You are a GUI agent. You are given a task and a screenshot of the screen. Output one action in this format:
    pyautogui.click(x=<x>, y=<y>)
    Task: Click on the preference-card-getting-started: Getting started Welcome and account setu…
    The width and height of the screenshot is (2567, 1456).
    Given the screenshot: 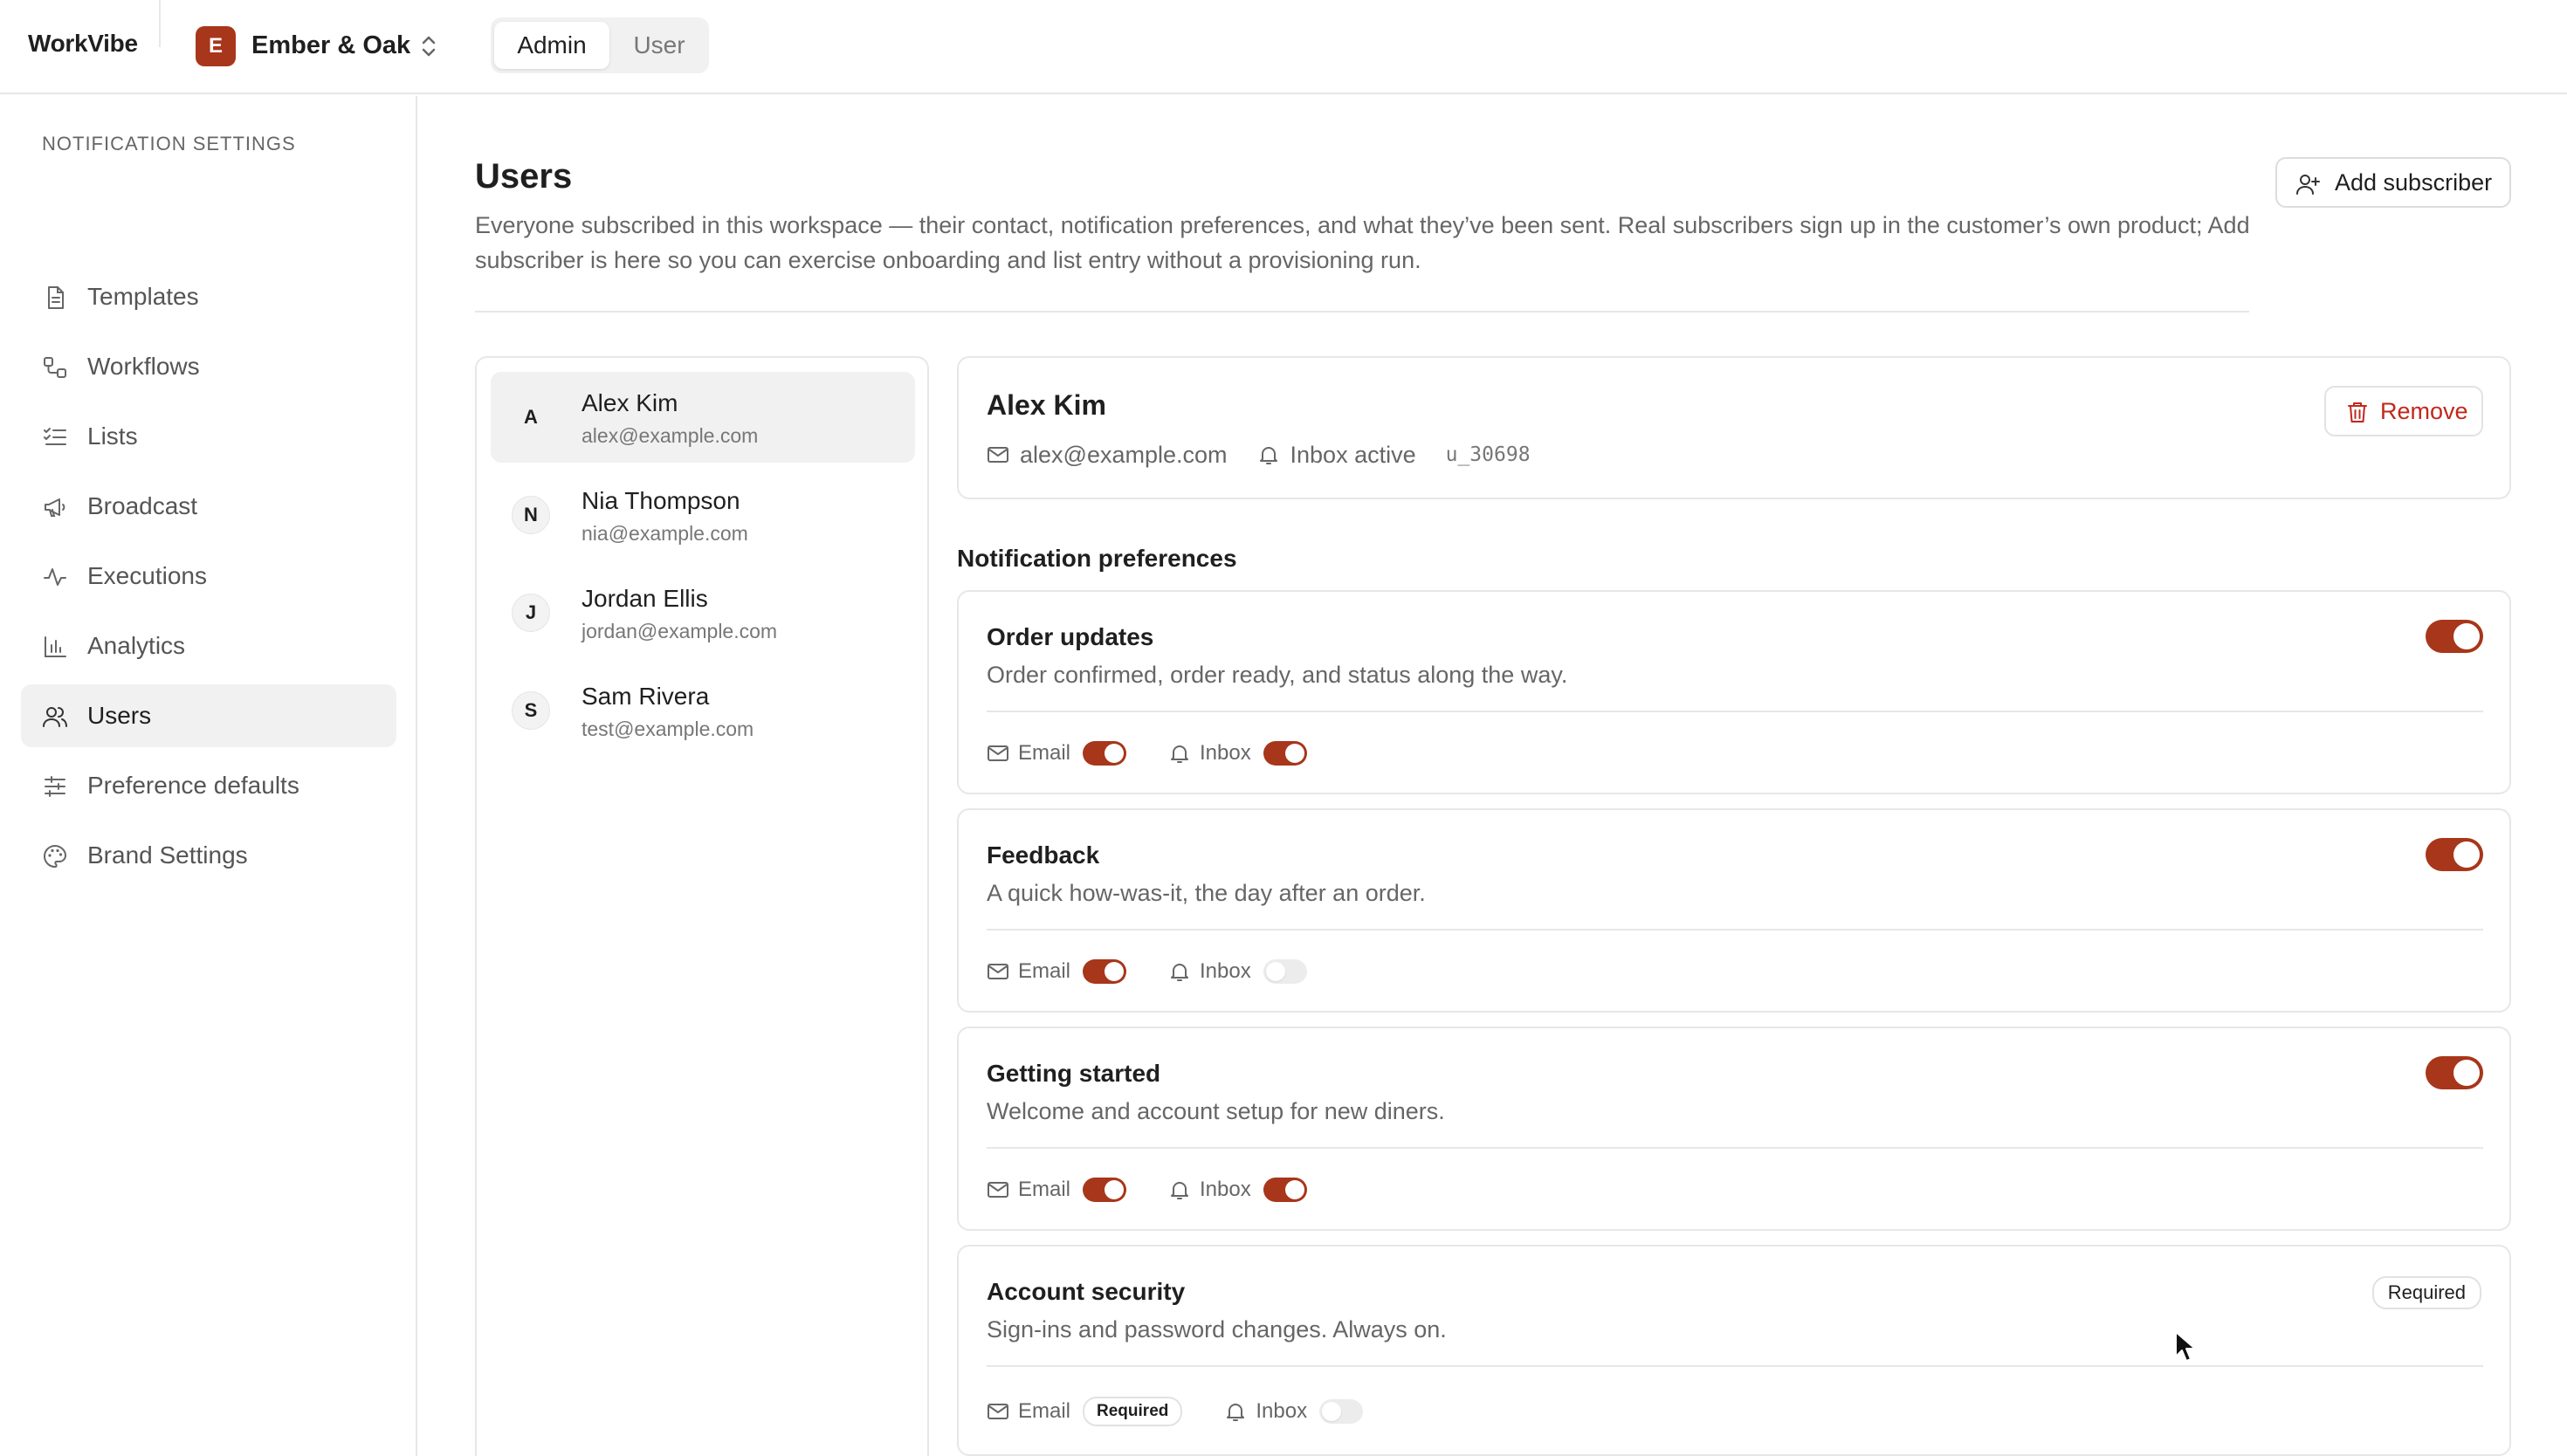 What is the action you would take?
    pyautogui.click(x=1734, y=1129)
    